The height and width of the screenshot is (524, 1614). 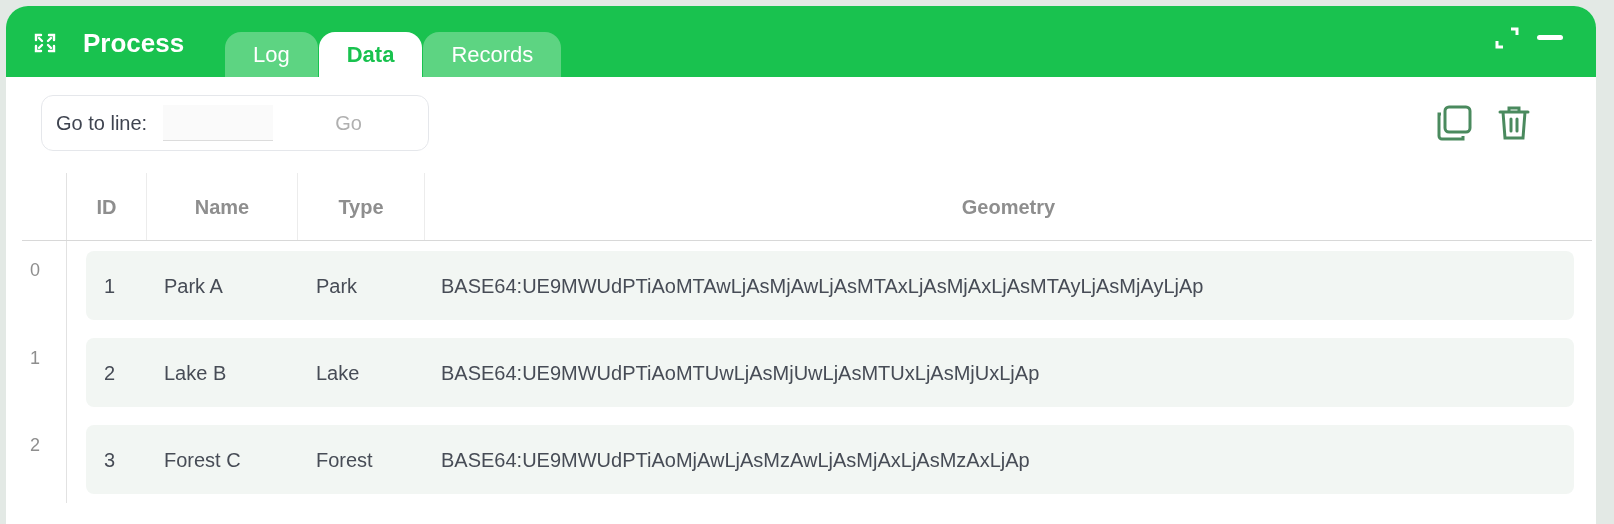 What do you see at coordinates (740, 372) in the screenshot?
I see `table-cell: BASE64:UE9MWUdPTiAoMTUwLjAsMjUwLjAsMTUxLjAsMjUxLjAp` at bounding box center [740, 372].